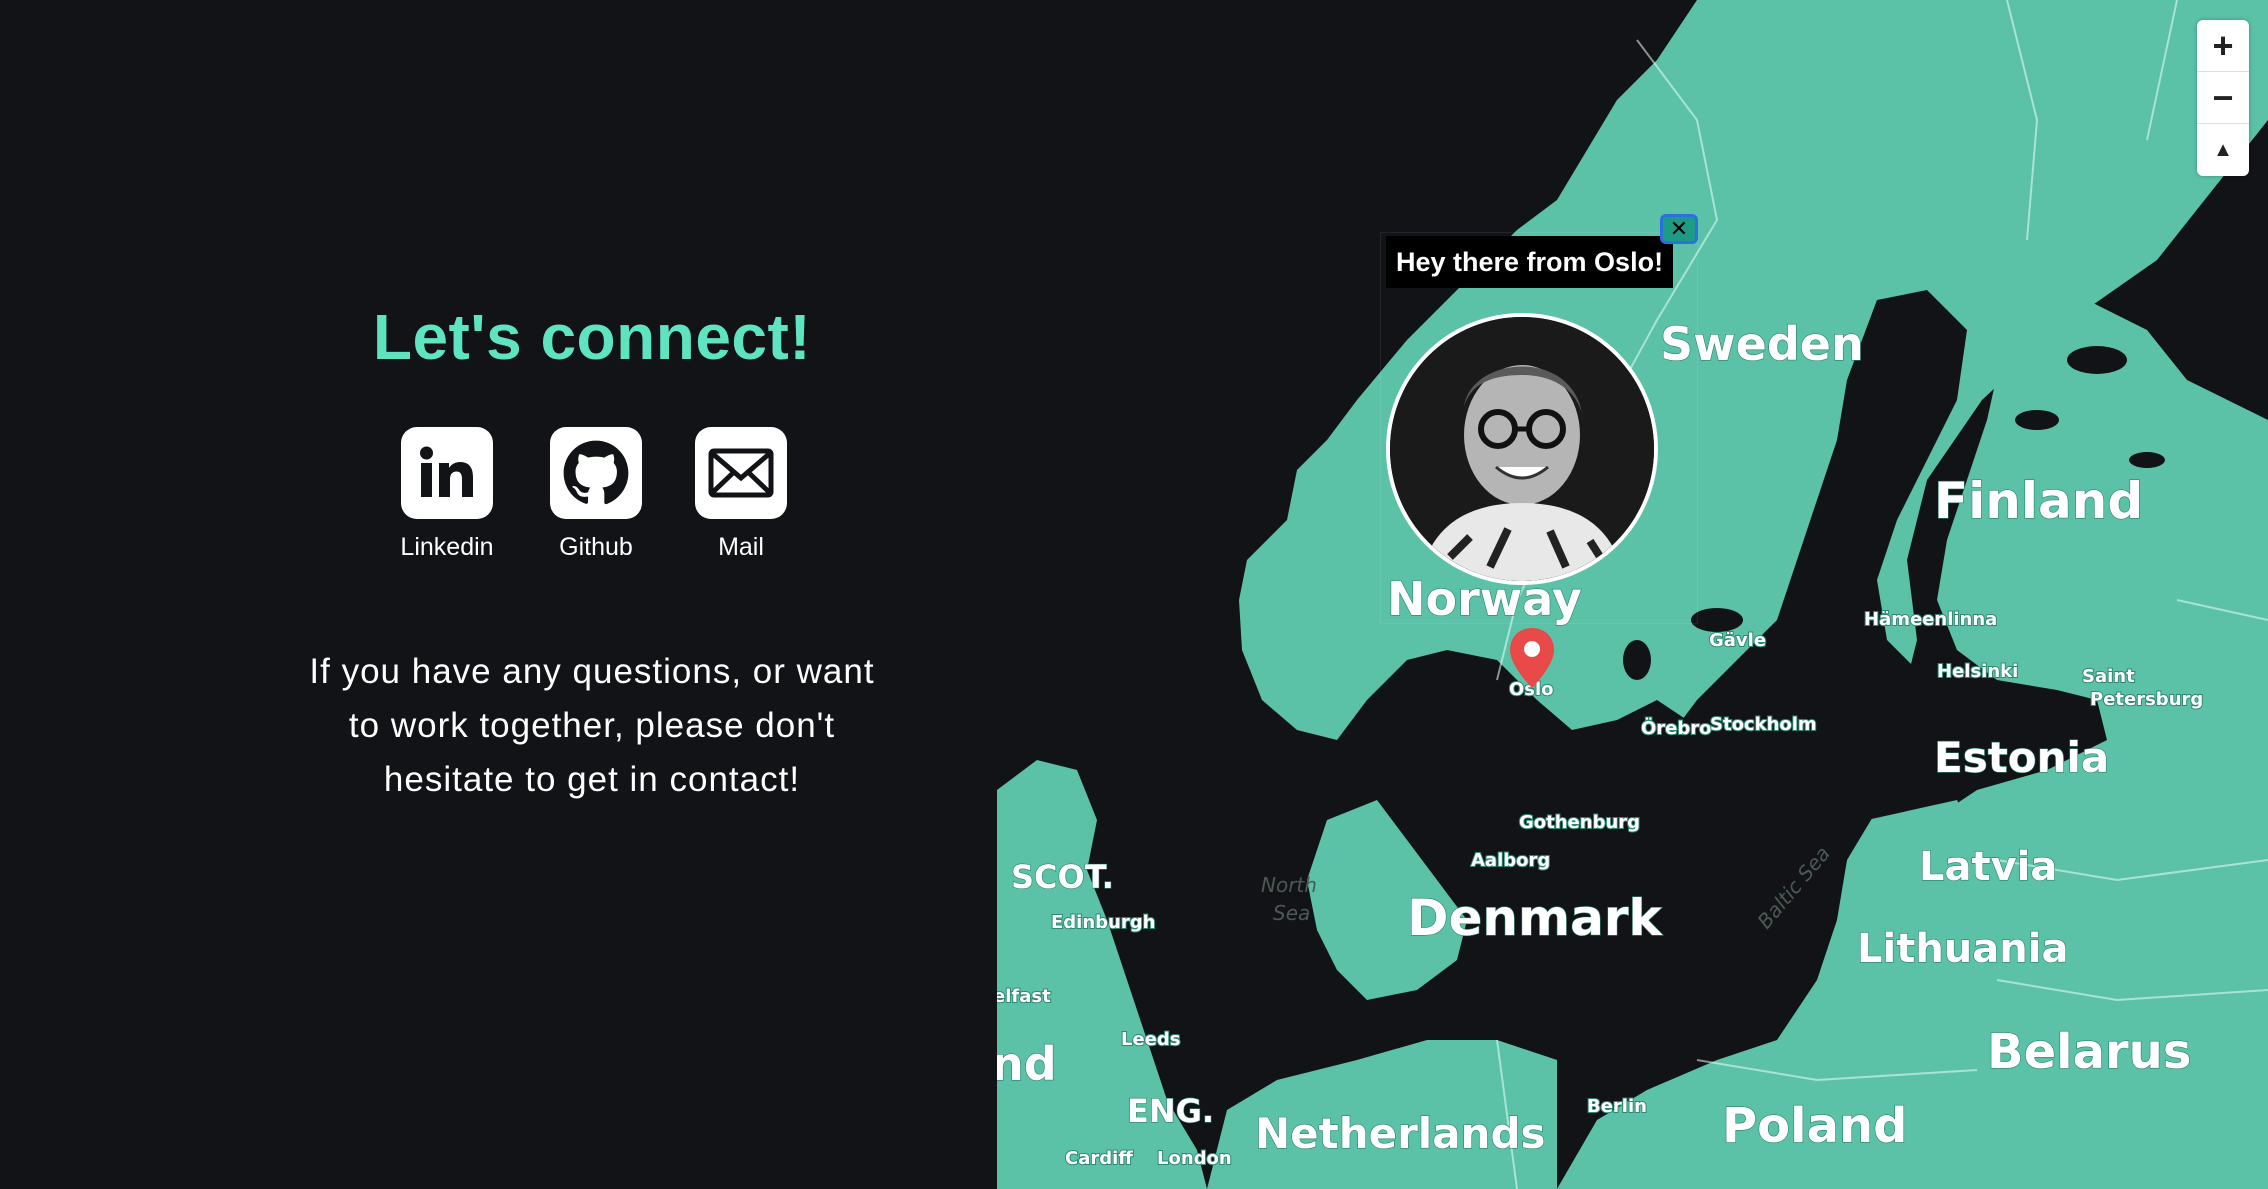  Describe the element at coordinates (2108, 676) in the screenshot. I see `label-saint: Saint` at that location.